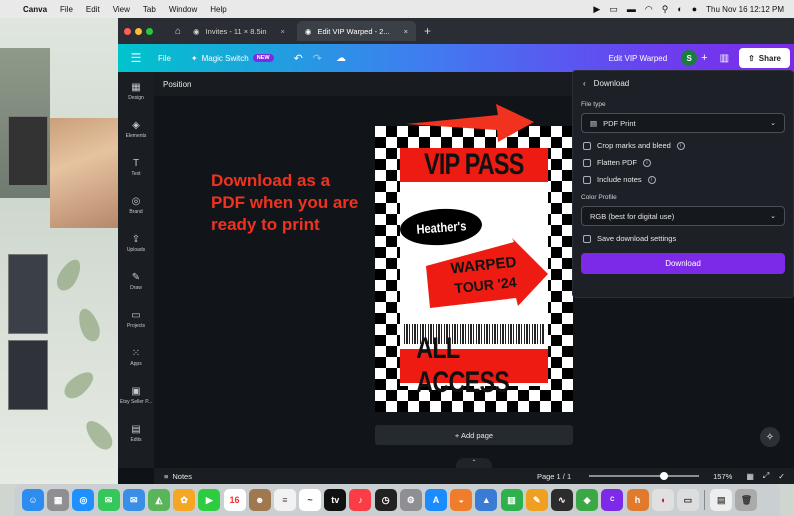  I want to click on avatar: S, so click(689, 58).